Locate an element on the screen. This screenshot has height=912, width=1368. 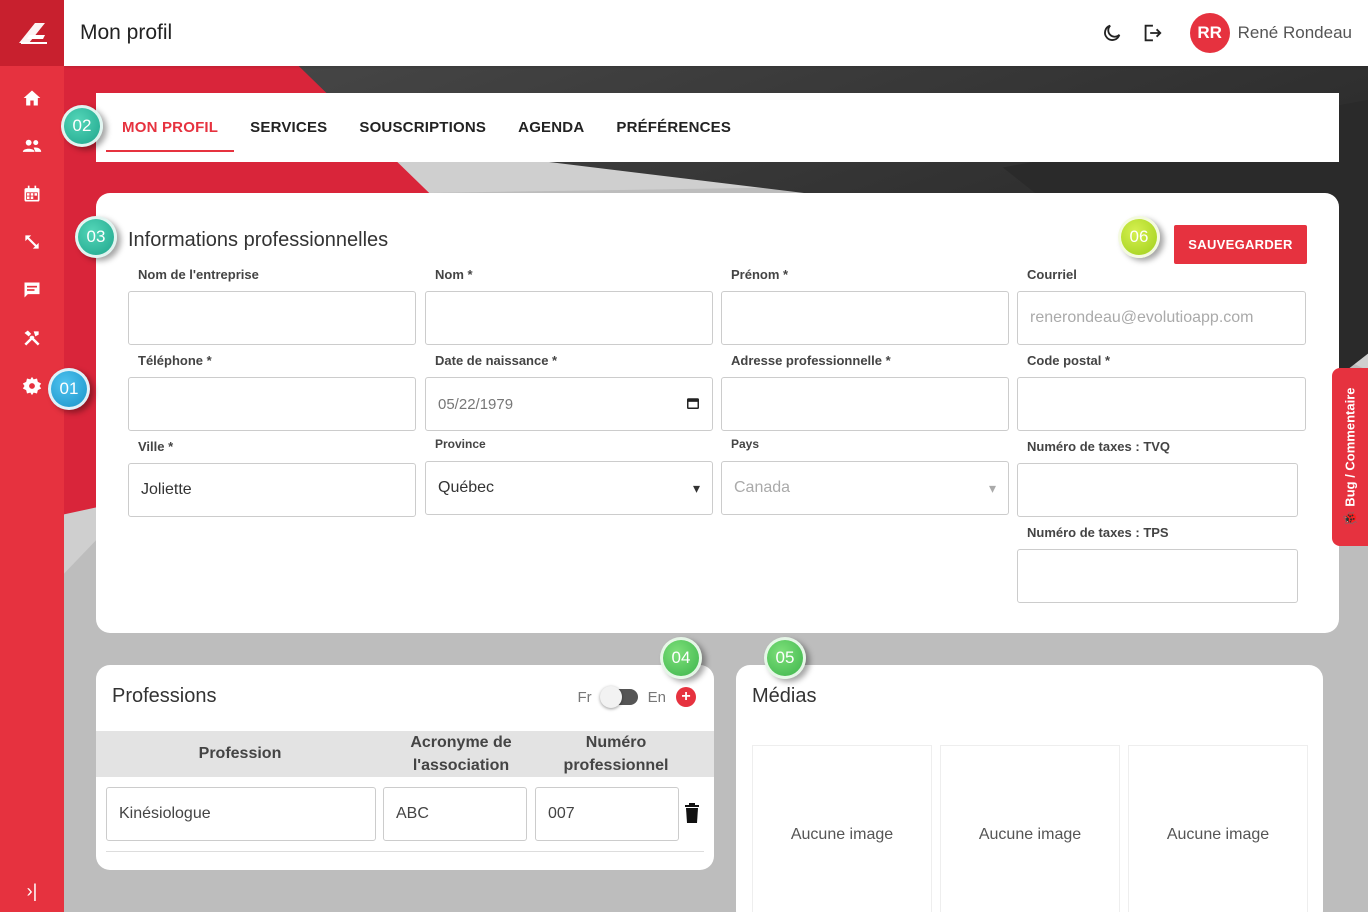
profession-input: Kinésiologue is located at coordinates (241, 814).